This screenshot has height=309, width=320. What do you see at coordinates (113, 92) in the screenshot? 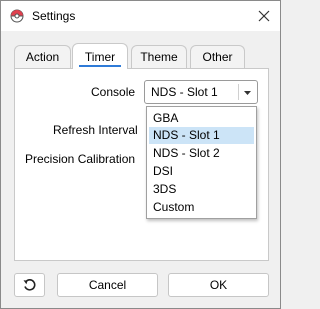
I see `console-label: Console` at bounding box center [113, 92].